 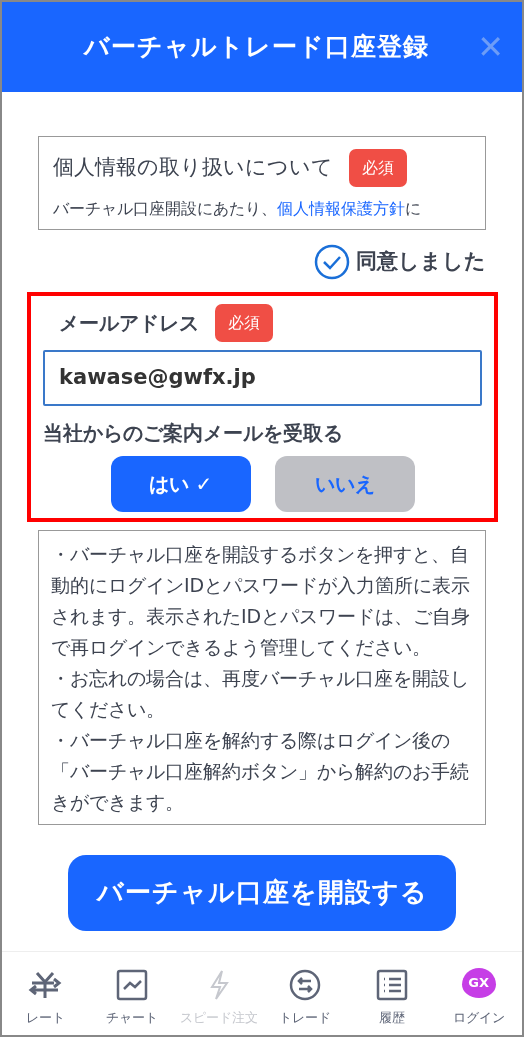 I want to click on section-title: 個人情報の取り扱いについて, so click(x=193, y=168).